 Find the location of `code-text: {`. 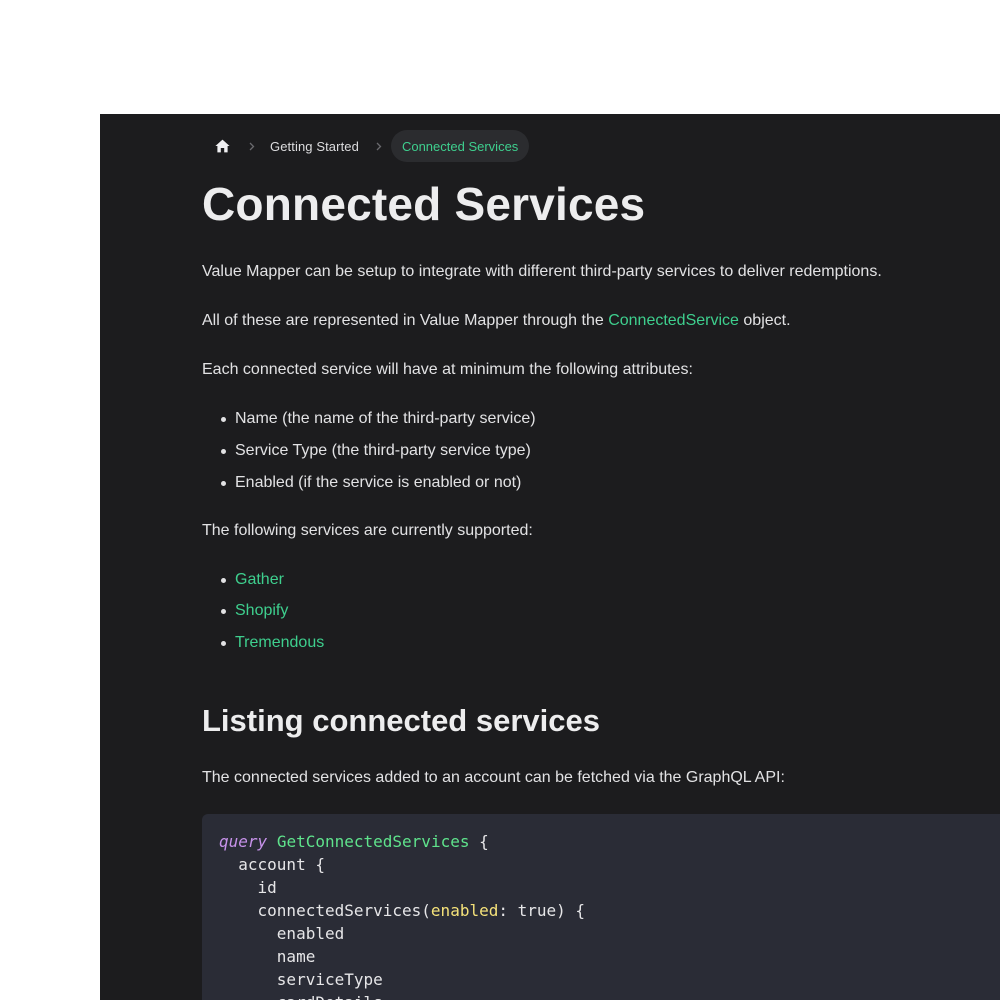

code-text: { is located at coordinates (479, 841).